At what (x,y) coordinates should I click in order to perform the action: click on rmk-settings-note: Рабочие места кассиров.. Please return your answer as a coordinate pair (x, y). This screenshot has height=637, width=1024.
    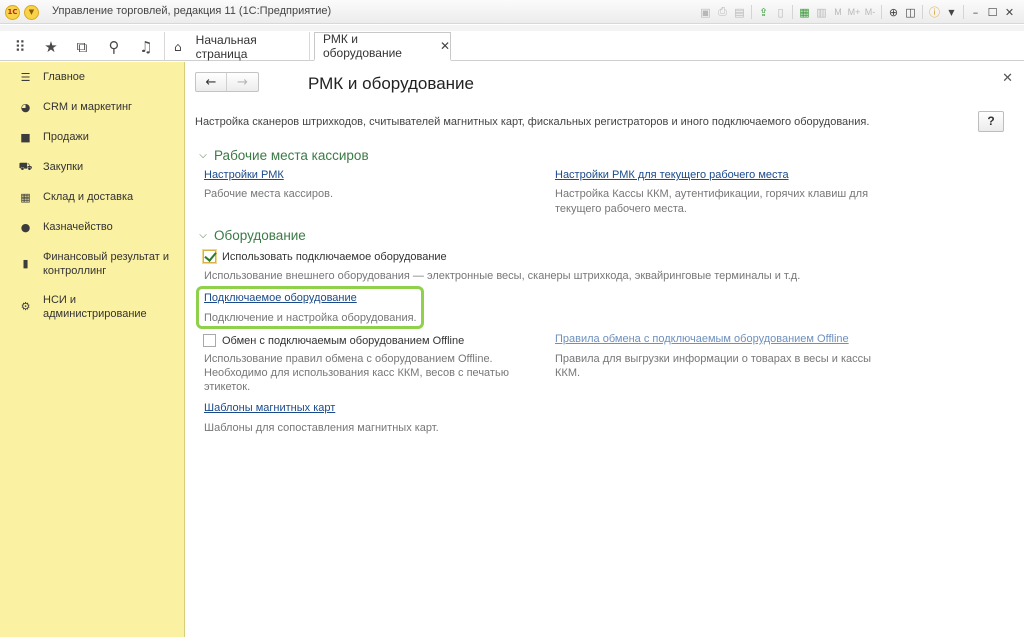
    Looking at the image, I should click on (269, 194).